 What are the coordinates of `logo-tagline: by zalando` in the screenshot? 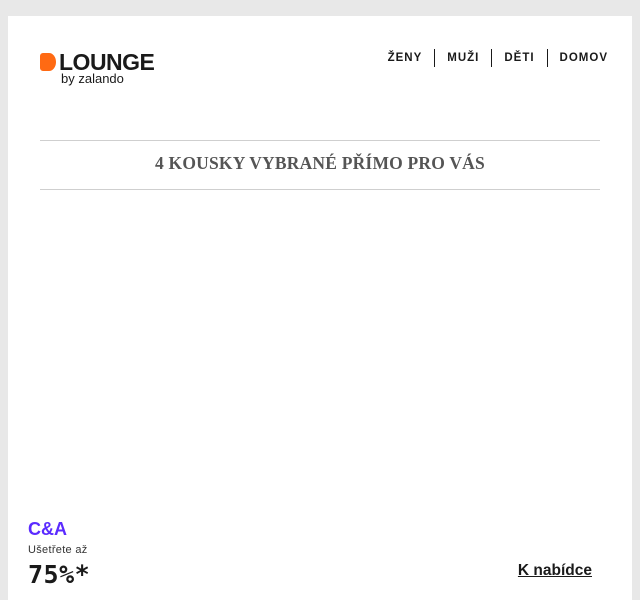 It's located at (92, 78).